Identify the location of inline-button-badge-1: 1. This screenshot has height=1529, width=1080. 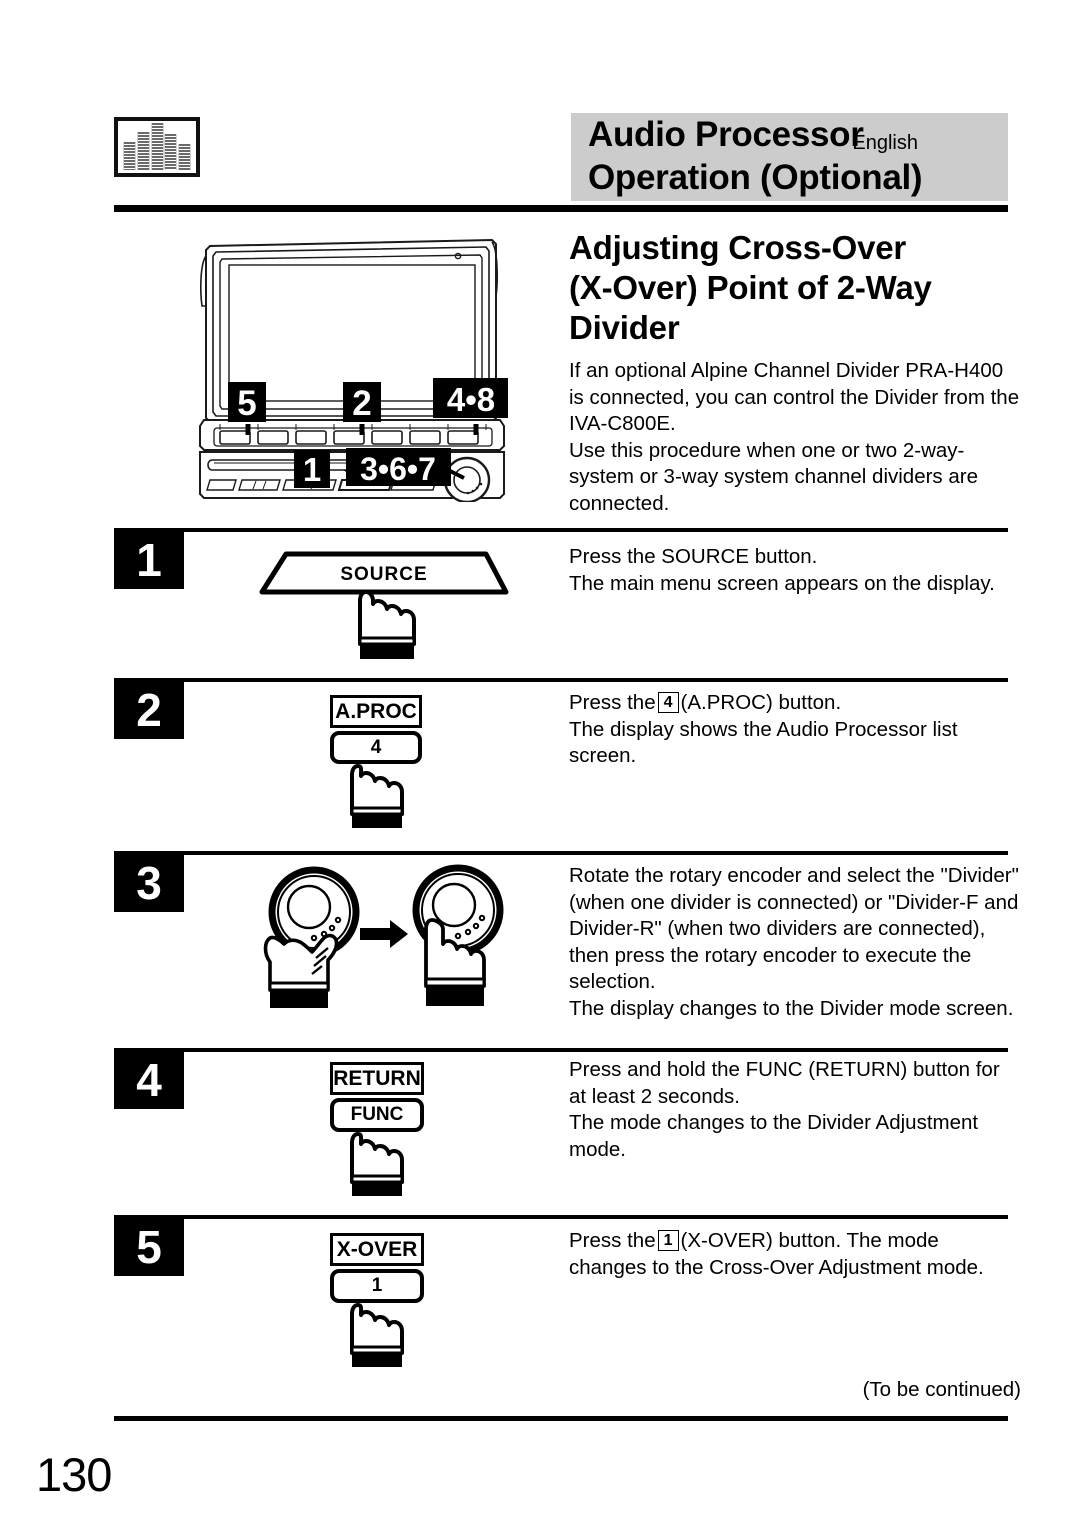
(668, 1240).